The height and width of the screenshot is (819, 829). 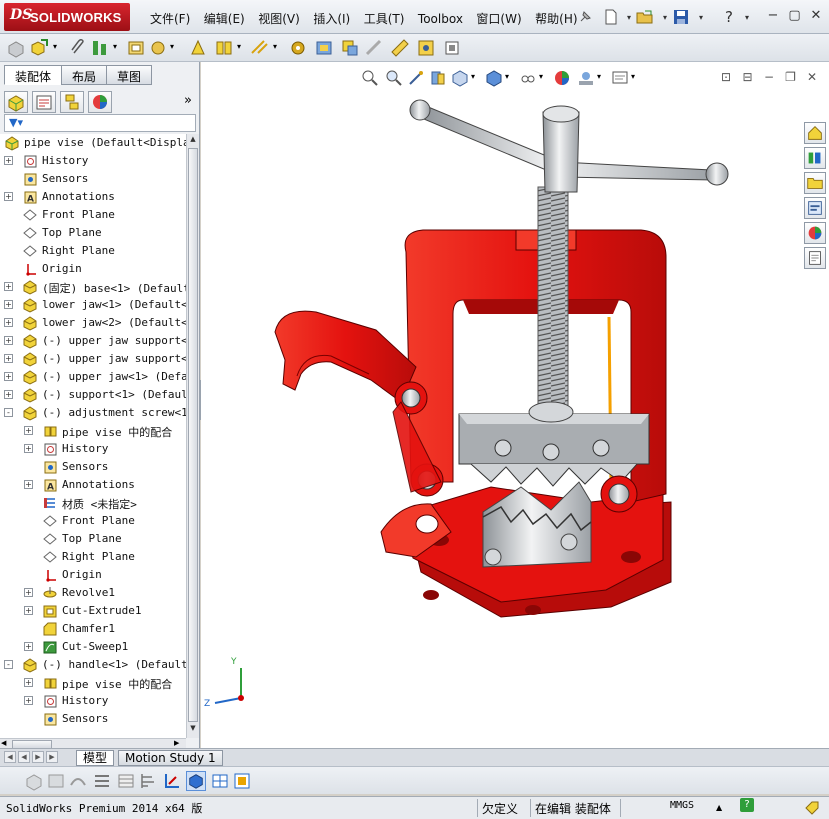 I want to click on menu-view: 视图(V), so click(x=279, y=18).